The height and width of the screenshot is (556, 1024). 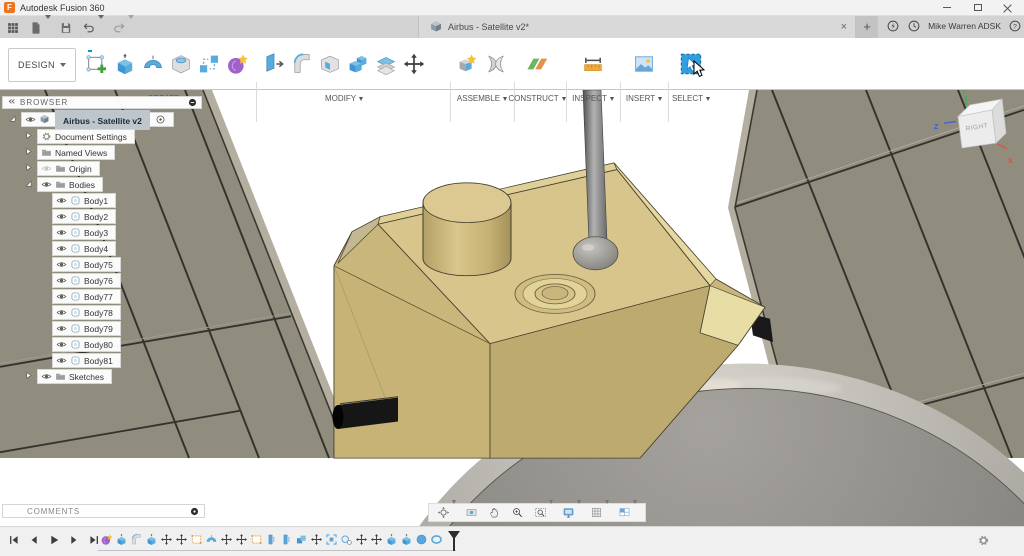 What do you see at coordinates (86, 296) in the screenshot?
I see `browser-row-body: Body77` at bounding box center [86, 296].